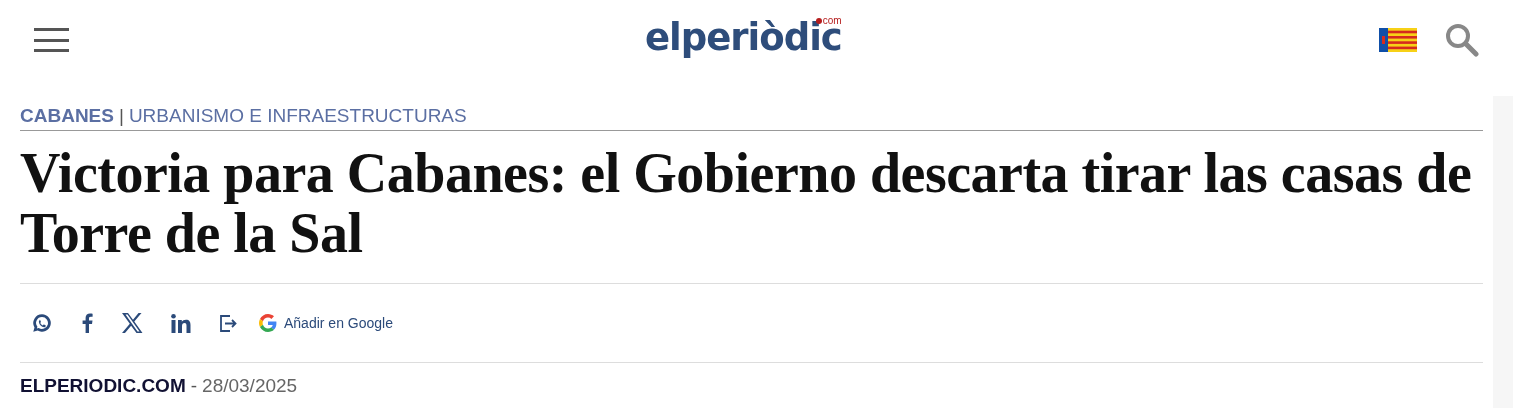  Describe the element at coordinates (181, 323) in the screenshot. I see `linkedin-icon` at that location.